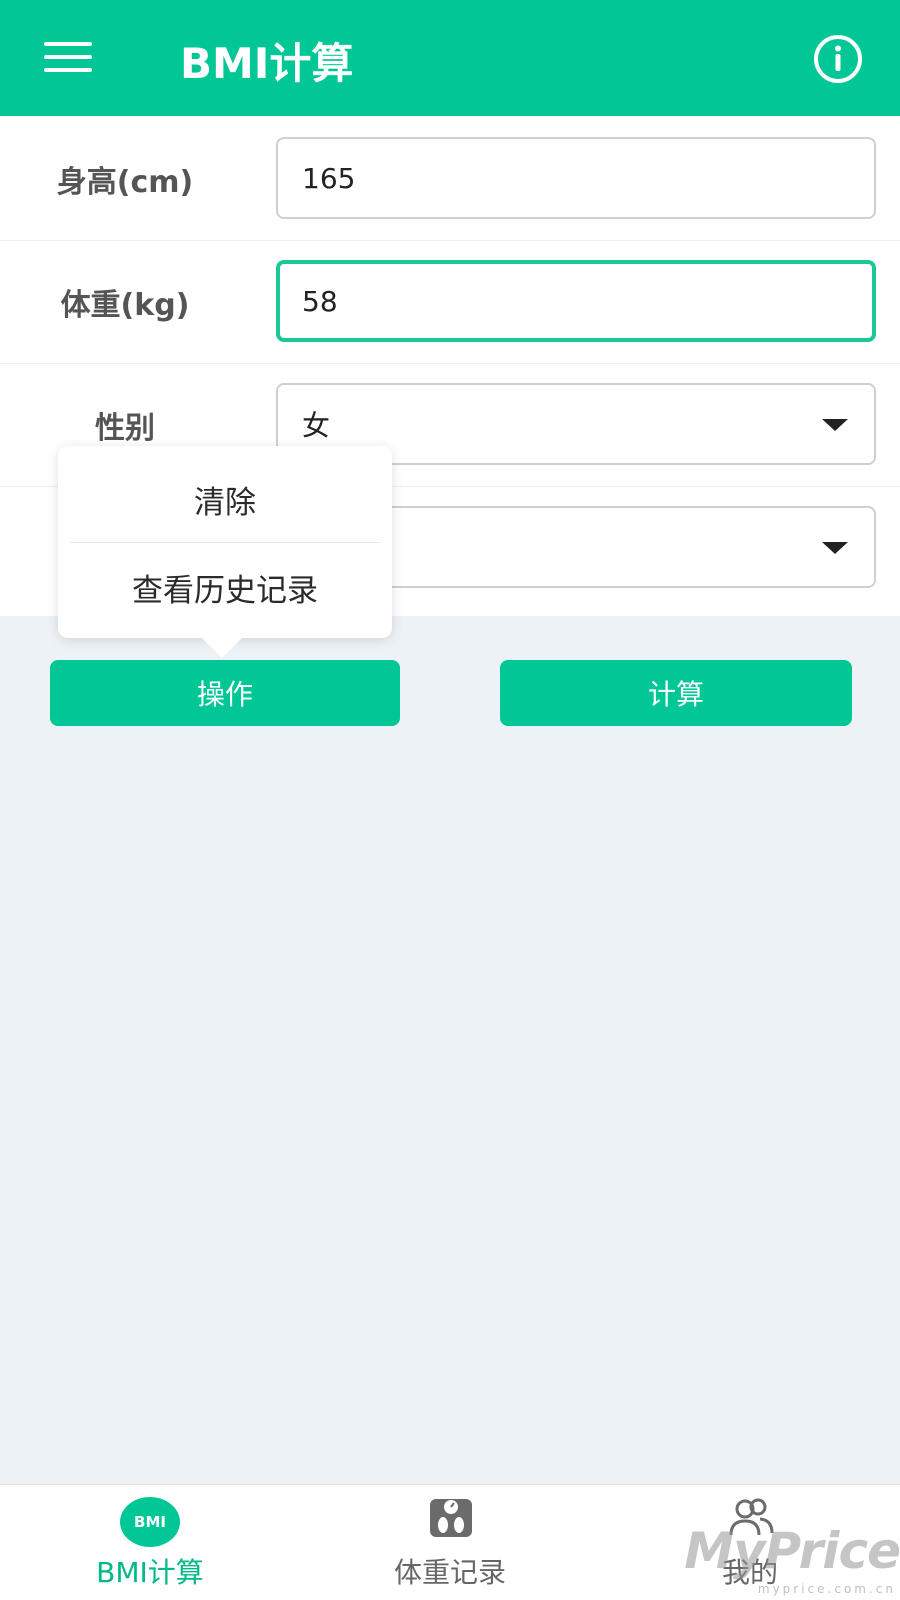 The width and height of the screenshot is (900, 1600). What do you see at coordinates (225, 693) in the screenshot?
I see `operations-button: 操作` at bounding box center [225, 693].